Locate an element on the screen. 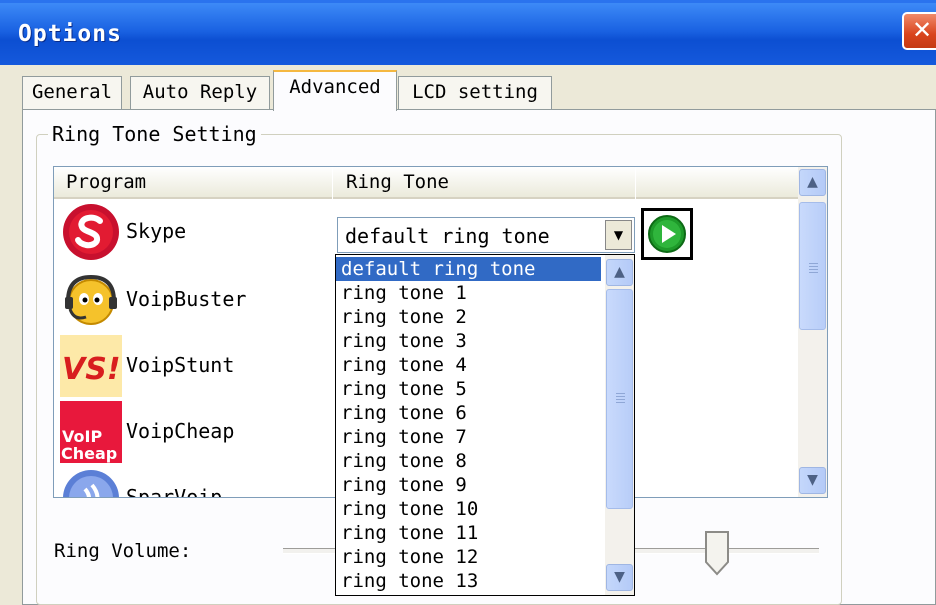  sparvoip-icon is located at coordinates (91, 483).